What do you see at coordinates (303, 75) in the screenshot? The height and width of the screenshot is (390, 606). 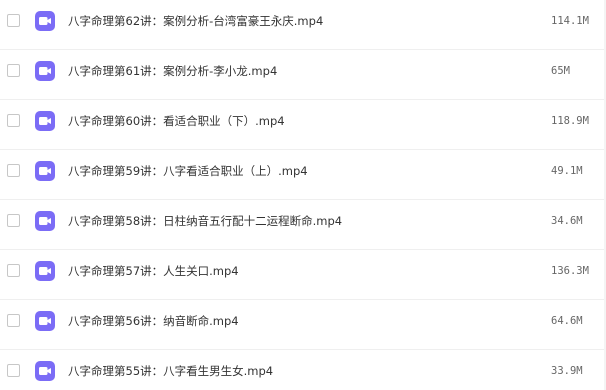 I see `file-row: 八字命理第61讲：案例分析-李小龙.mp4 65M` at bounding box center [303, 75].